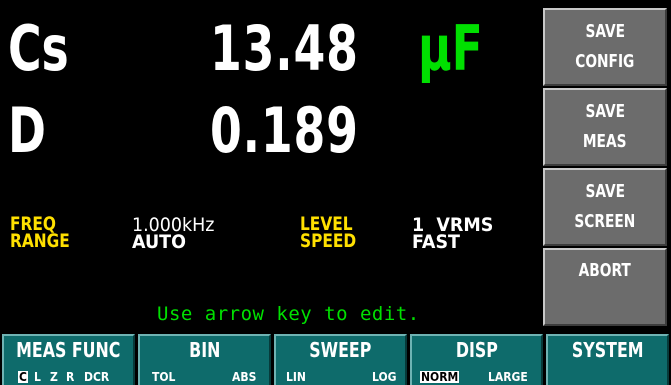 The image size is (671, 385). What do you see at coordinates (296, 377) in the screenshot?
I see `sweep-option-lin: LIN` at bounding box center [296, 377].